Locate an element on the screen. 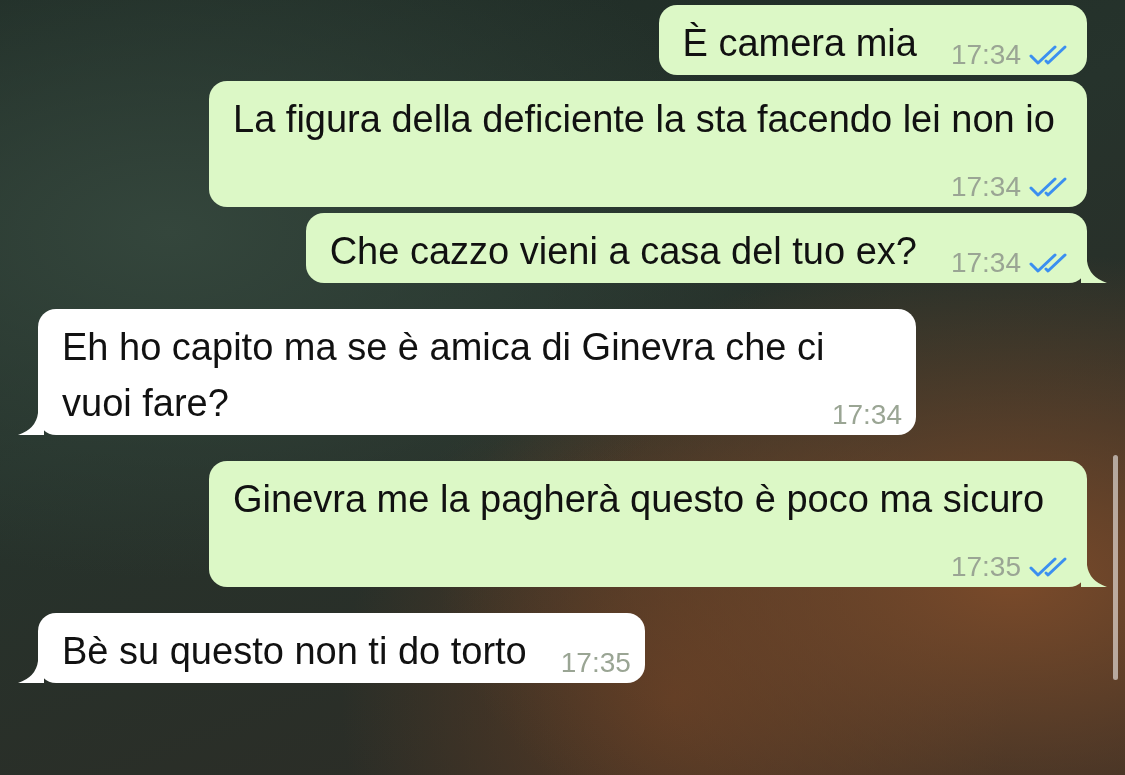 The width and height of the screenshot is (1125, 775). message-text: Bè su questo non ti do torto is located at coordinates (294, 651).